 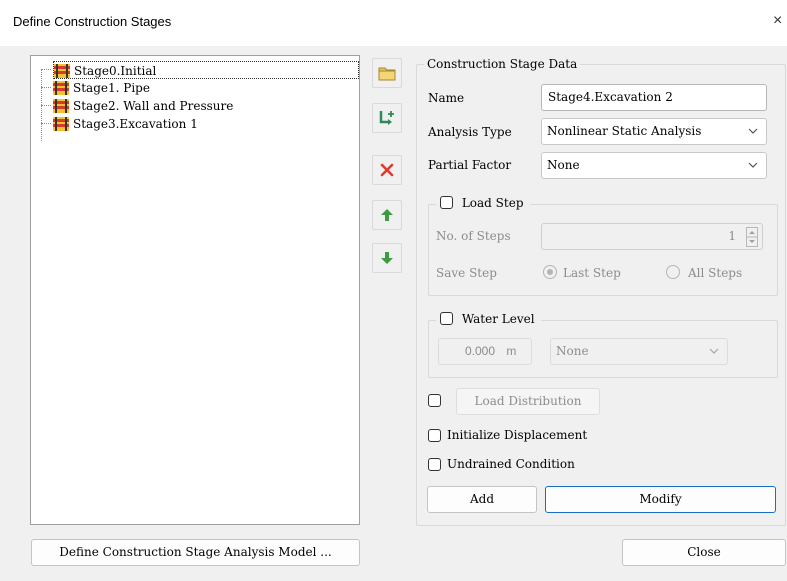 I want to click on add-stage-icon, so click(x=386, y=118).